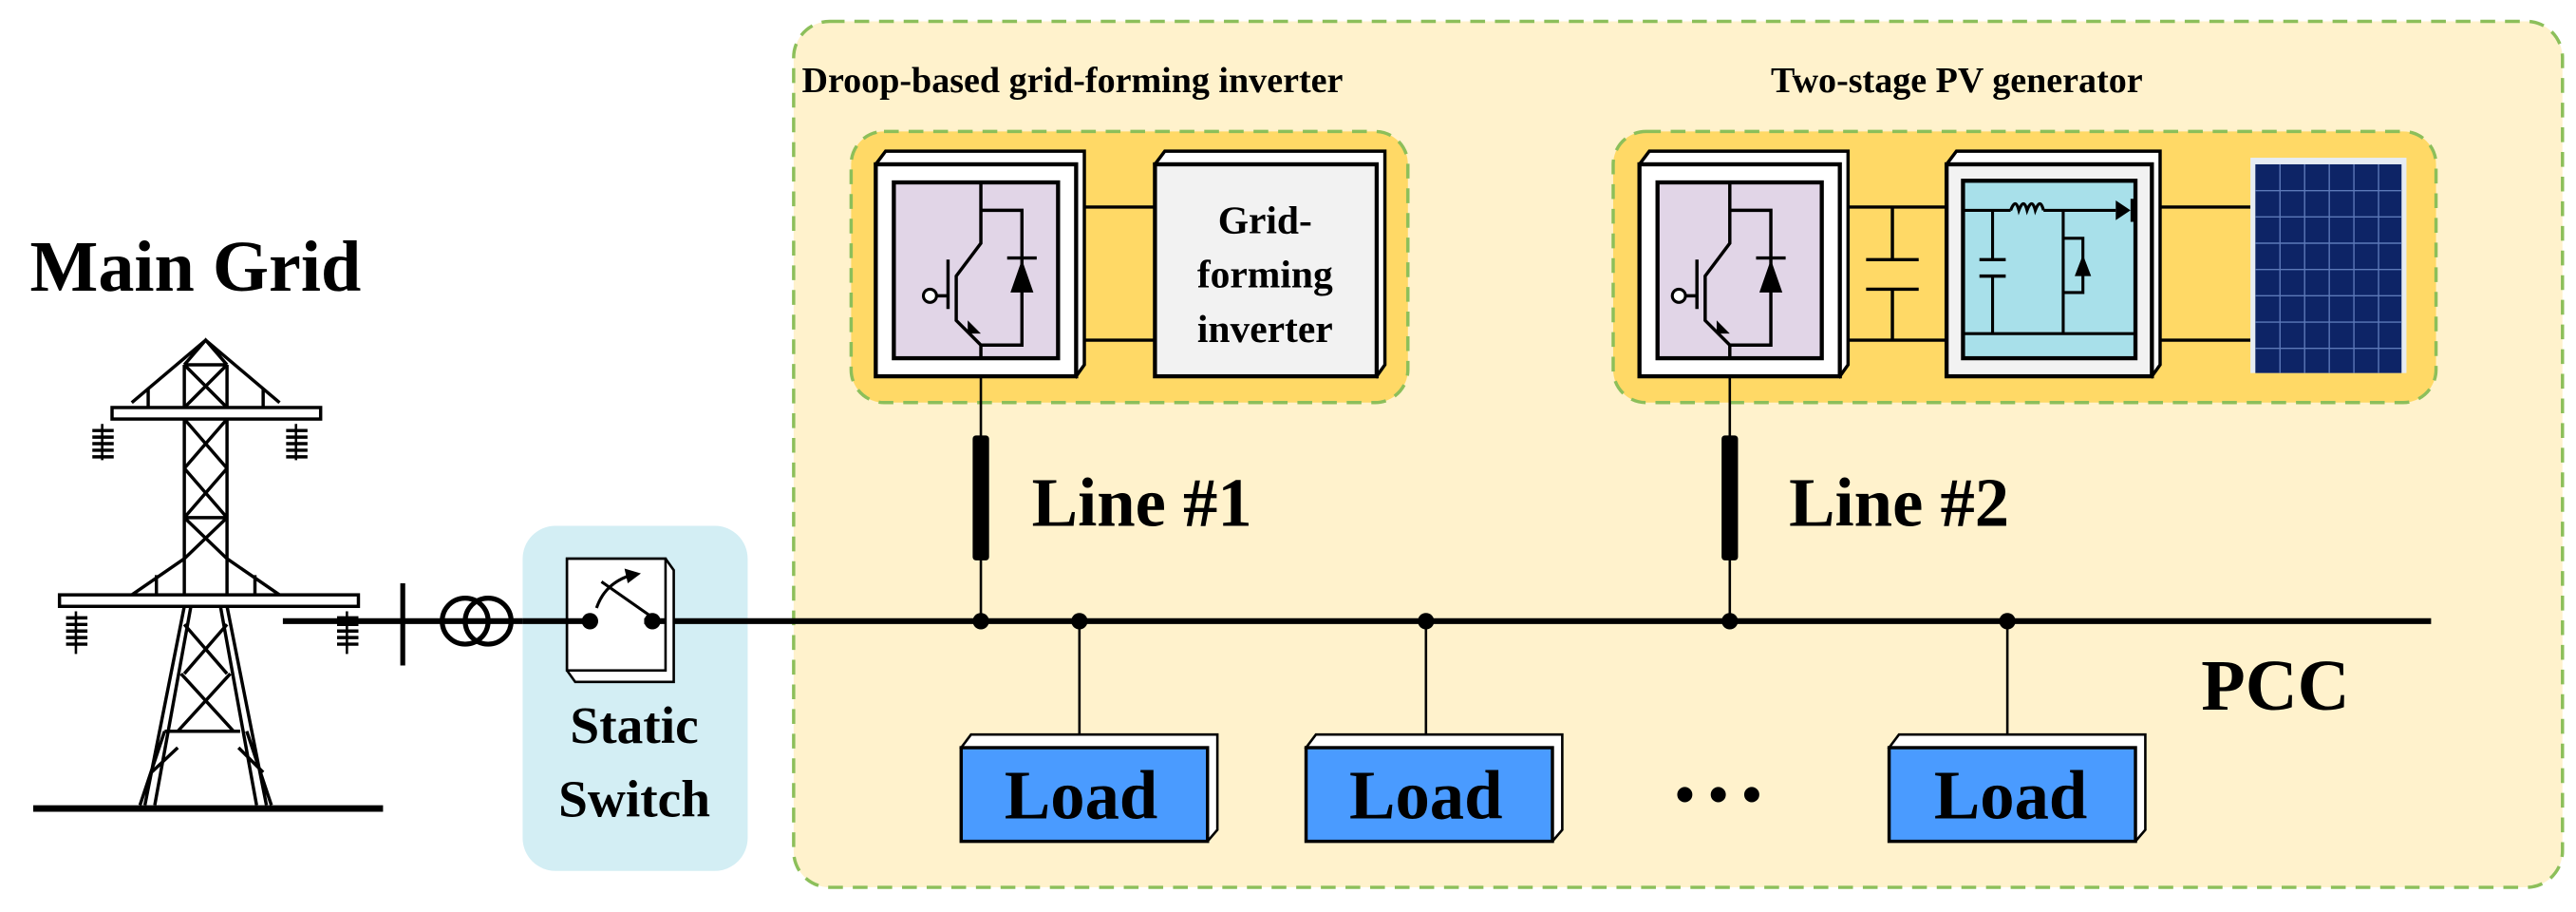 The image size is (2576, 912). I want to click on gfm-group-title: Droop-based grid-forming inverter, so click(1073, 81).